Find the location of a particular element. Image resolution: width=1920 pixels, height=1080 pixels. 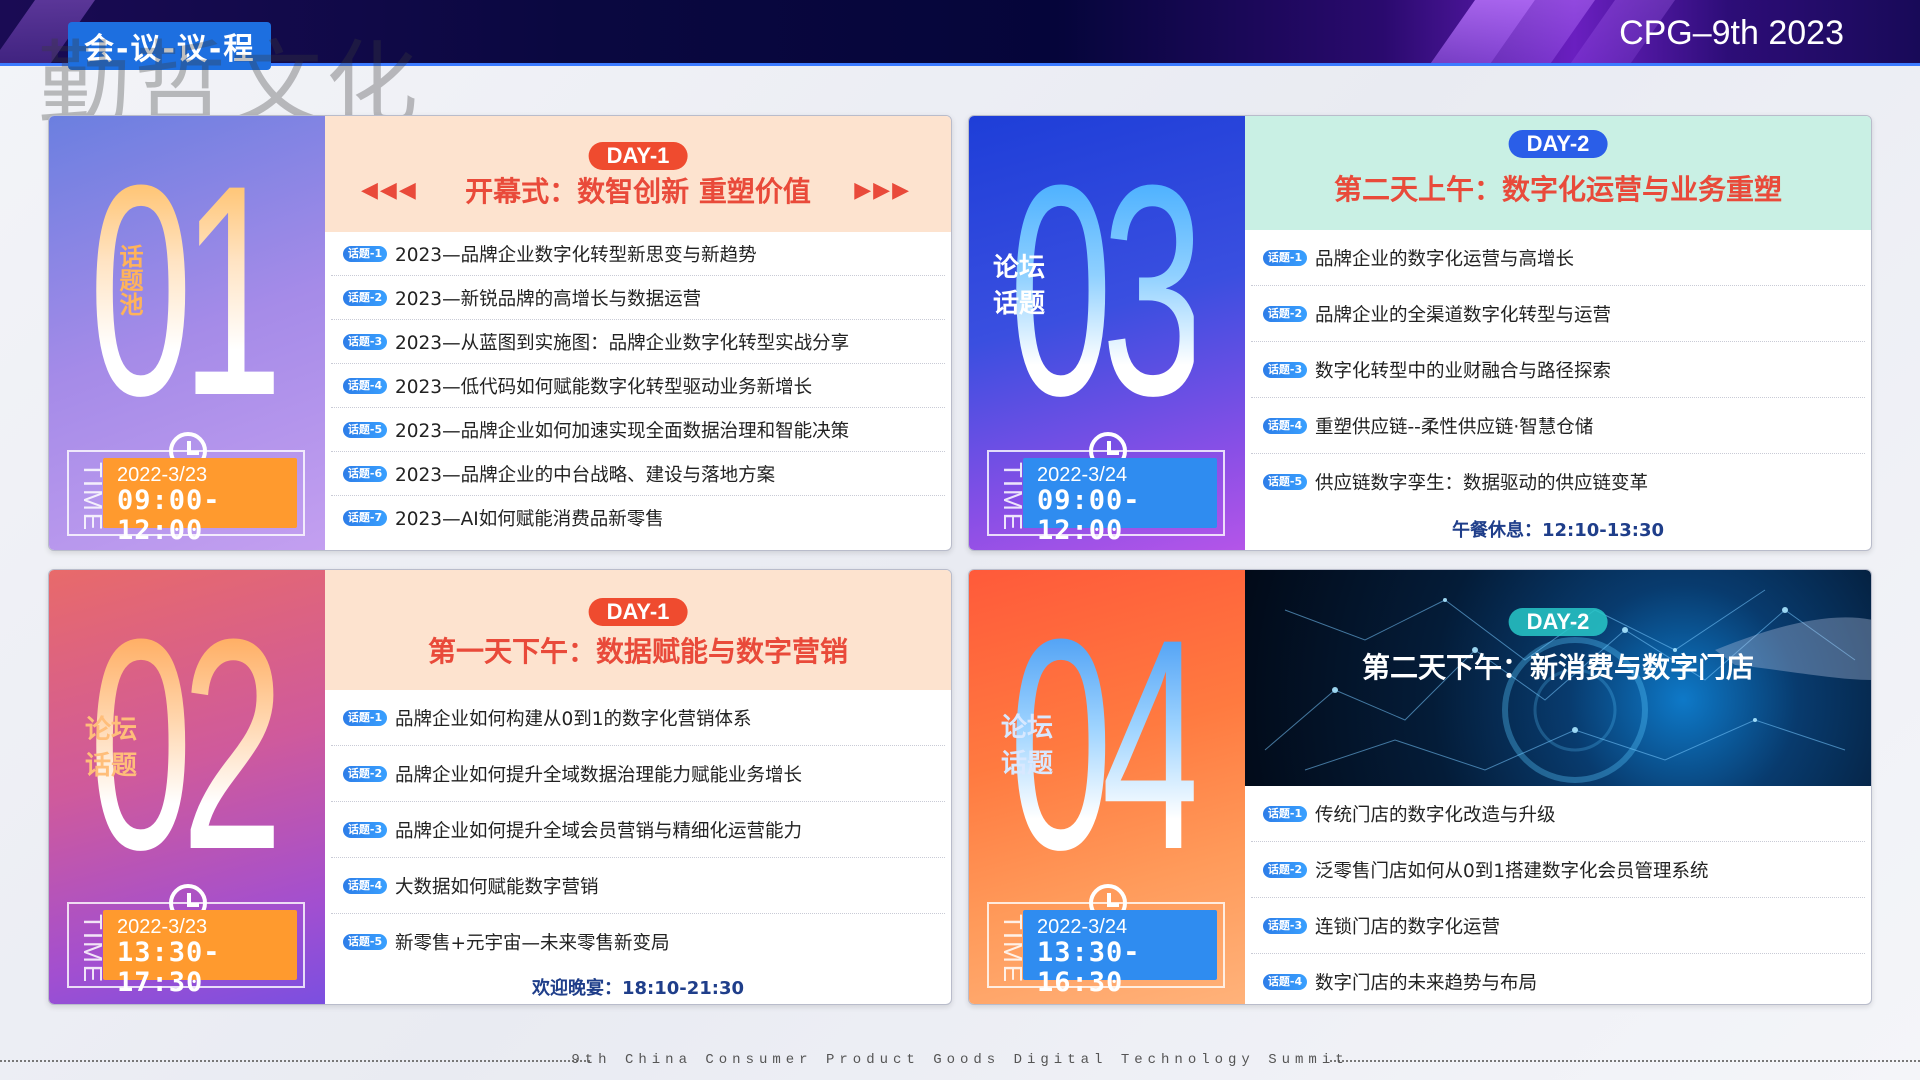

session-time: 13:30-17:30 is located at coordinates (169, 967).